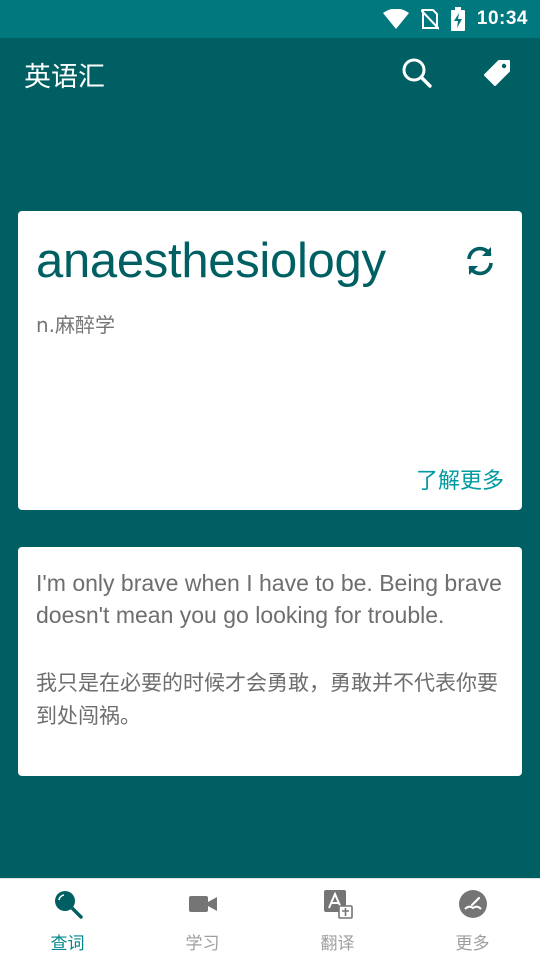  I want to click on bottom-nav: 查词 学习 翻译 更多, so click(270, 919).